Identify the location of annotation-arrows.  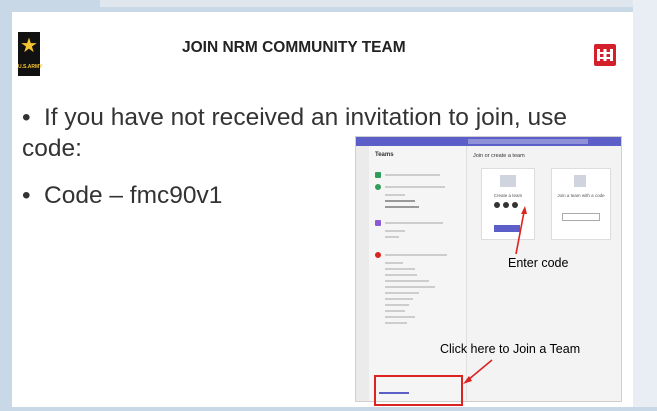
(495, 295).